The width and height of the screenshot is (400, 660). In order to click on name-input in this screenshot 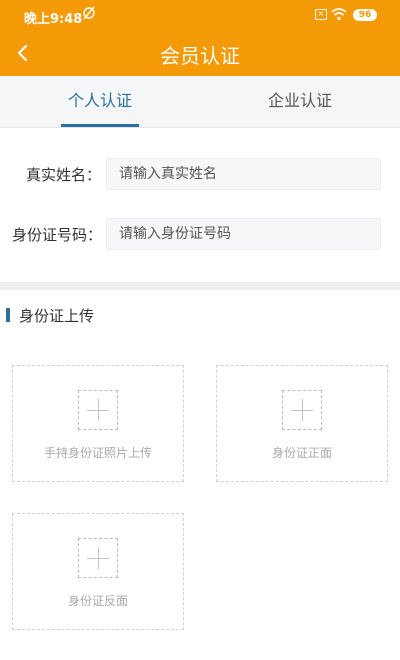, I will do `click(243, 174)`.